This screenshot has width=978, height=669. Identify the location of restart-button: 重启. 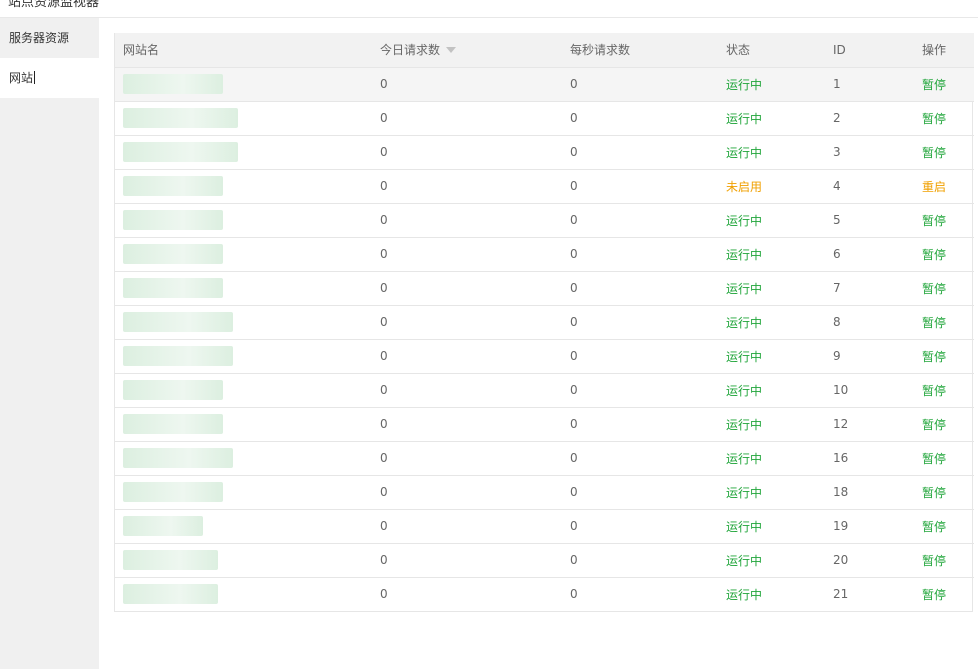
(934, 187).